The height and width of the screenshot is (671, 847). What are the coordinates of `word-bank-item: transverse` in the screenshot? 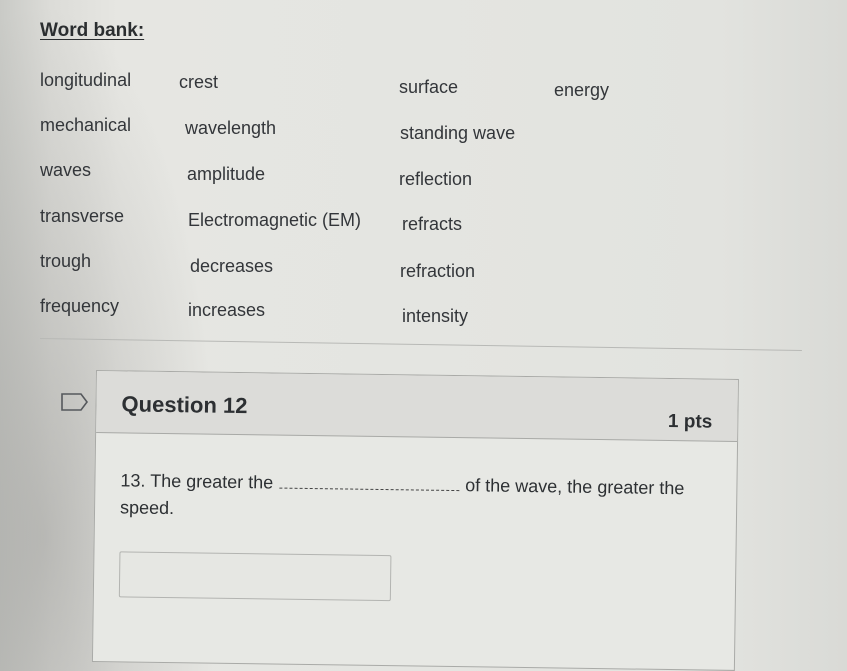 It's located at (82, 216).